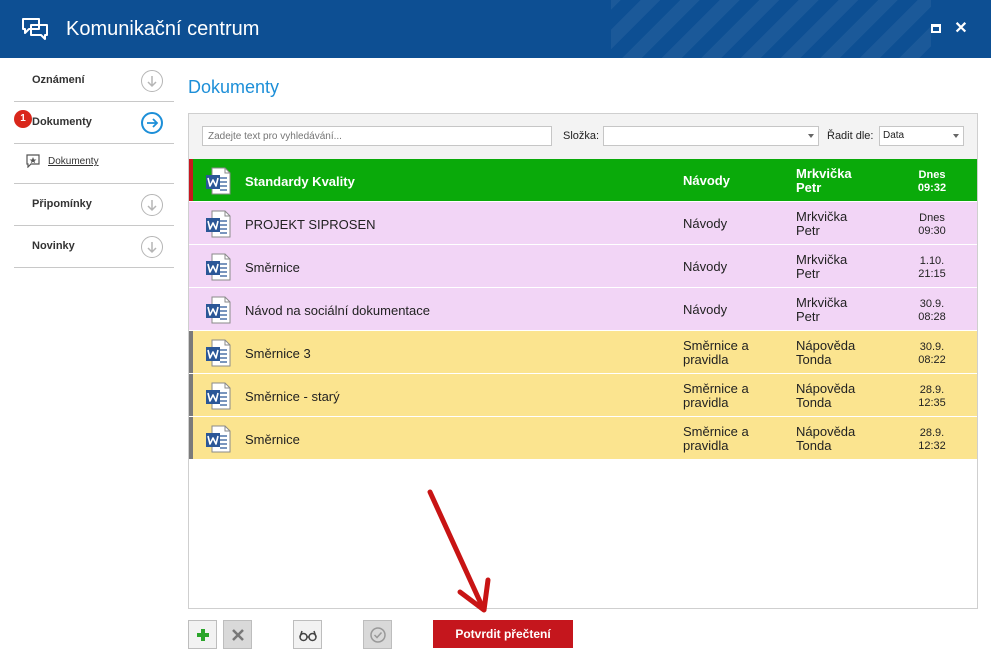 Image resolution: width=991 pixels, height=658 pixels. What do you see at coordinates (94, 247) in the screenshot?
I see `sidebar-item-novinky: Novinky` at bounding box center [94, 247].